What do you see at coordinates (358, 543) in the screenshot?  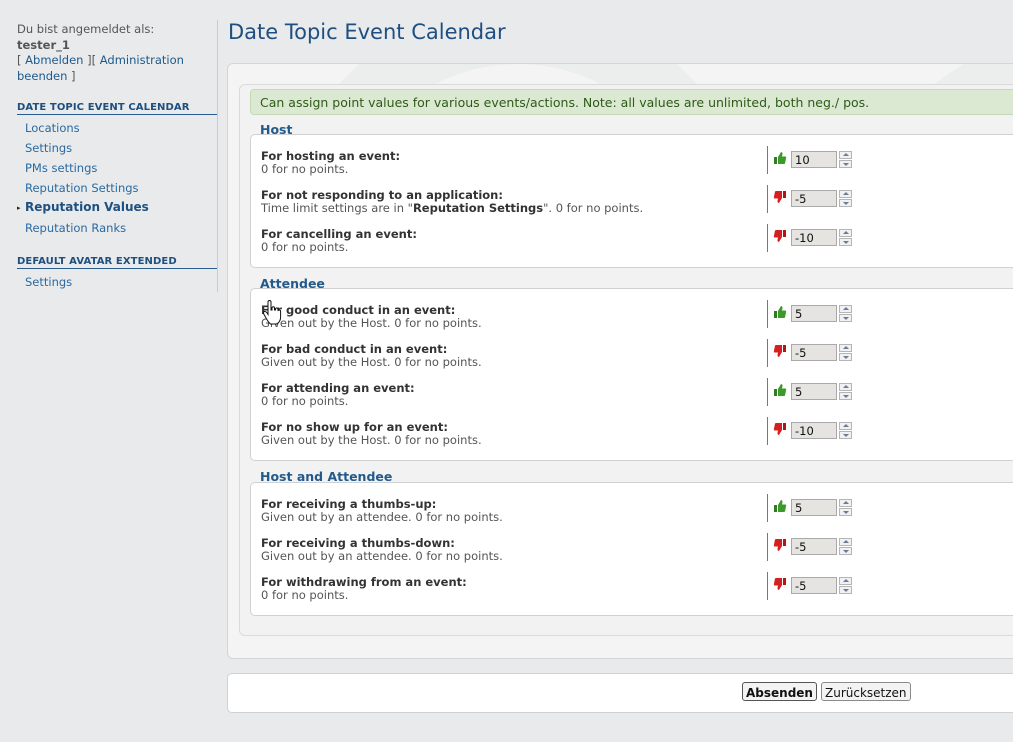 I see `setting-label: For receiving a thumbs-down:` at bounding box center [358, 543].